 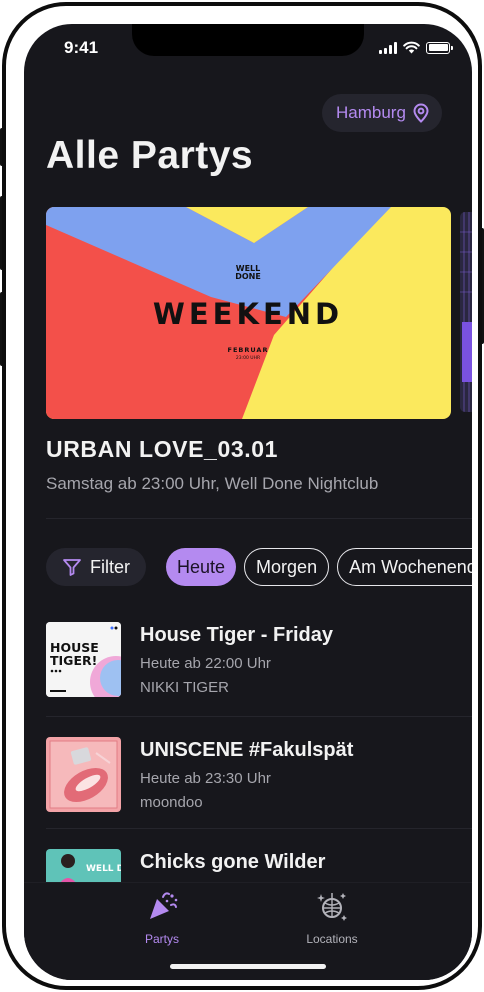 I want to click on chip-morgen: Morgen, so click(x=287, y=567).